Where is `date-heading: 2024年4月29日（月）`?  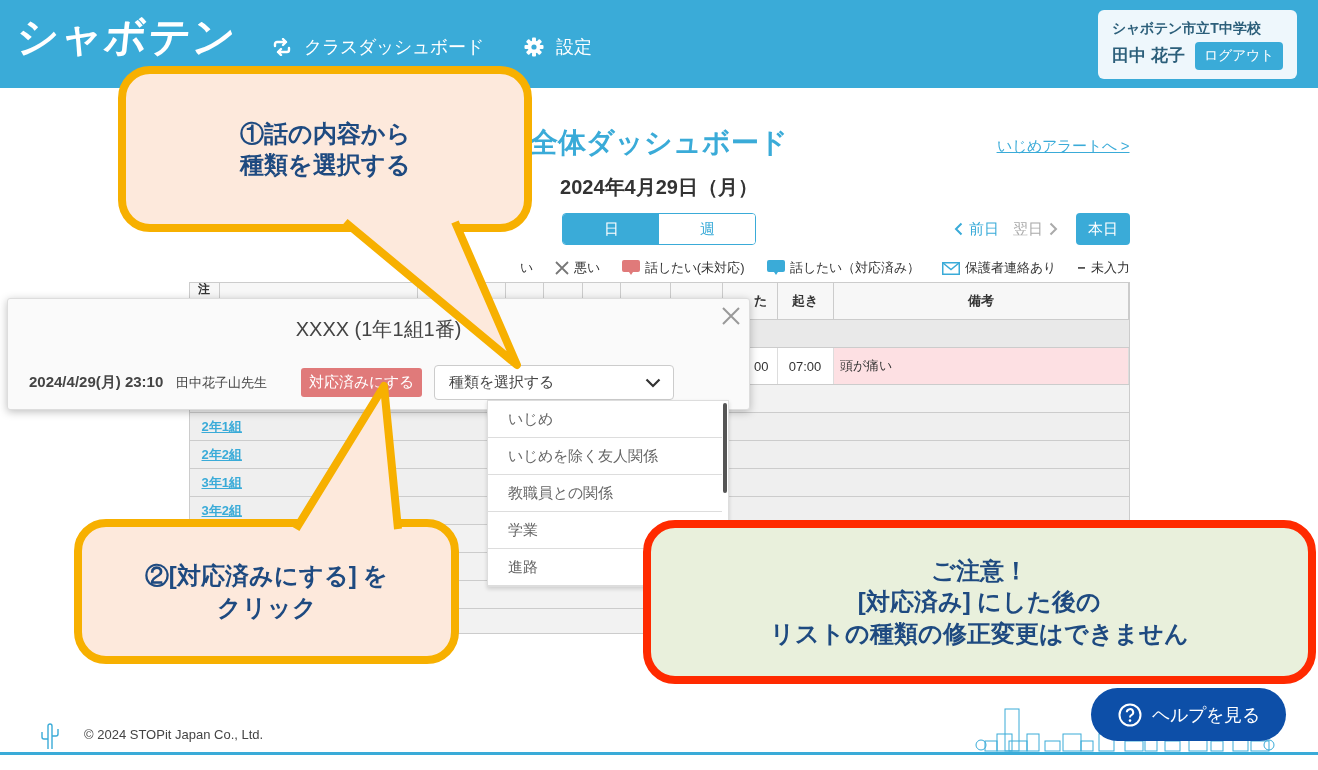 date-heading: 2024年4月29日（月） is located at coordinates (659, 187).